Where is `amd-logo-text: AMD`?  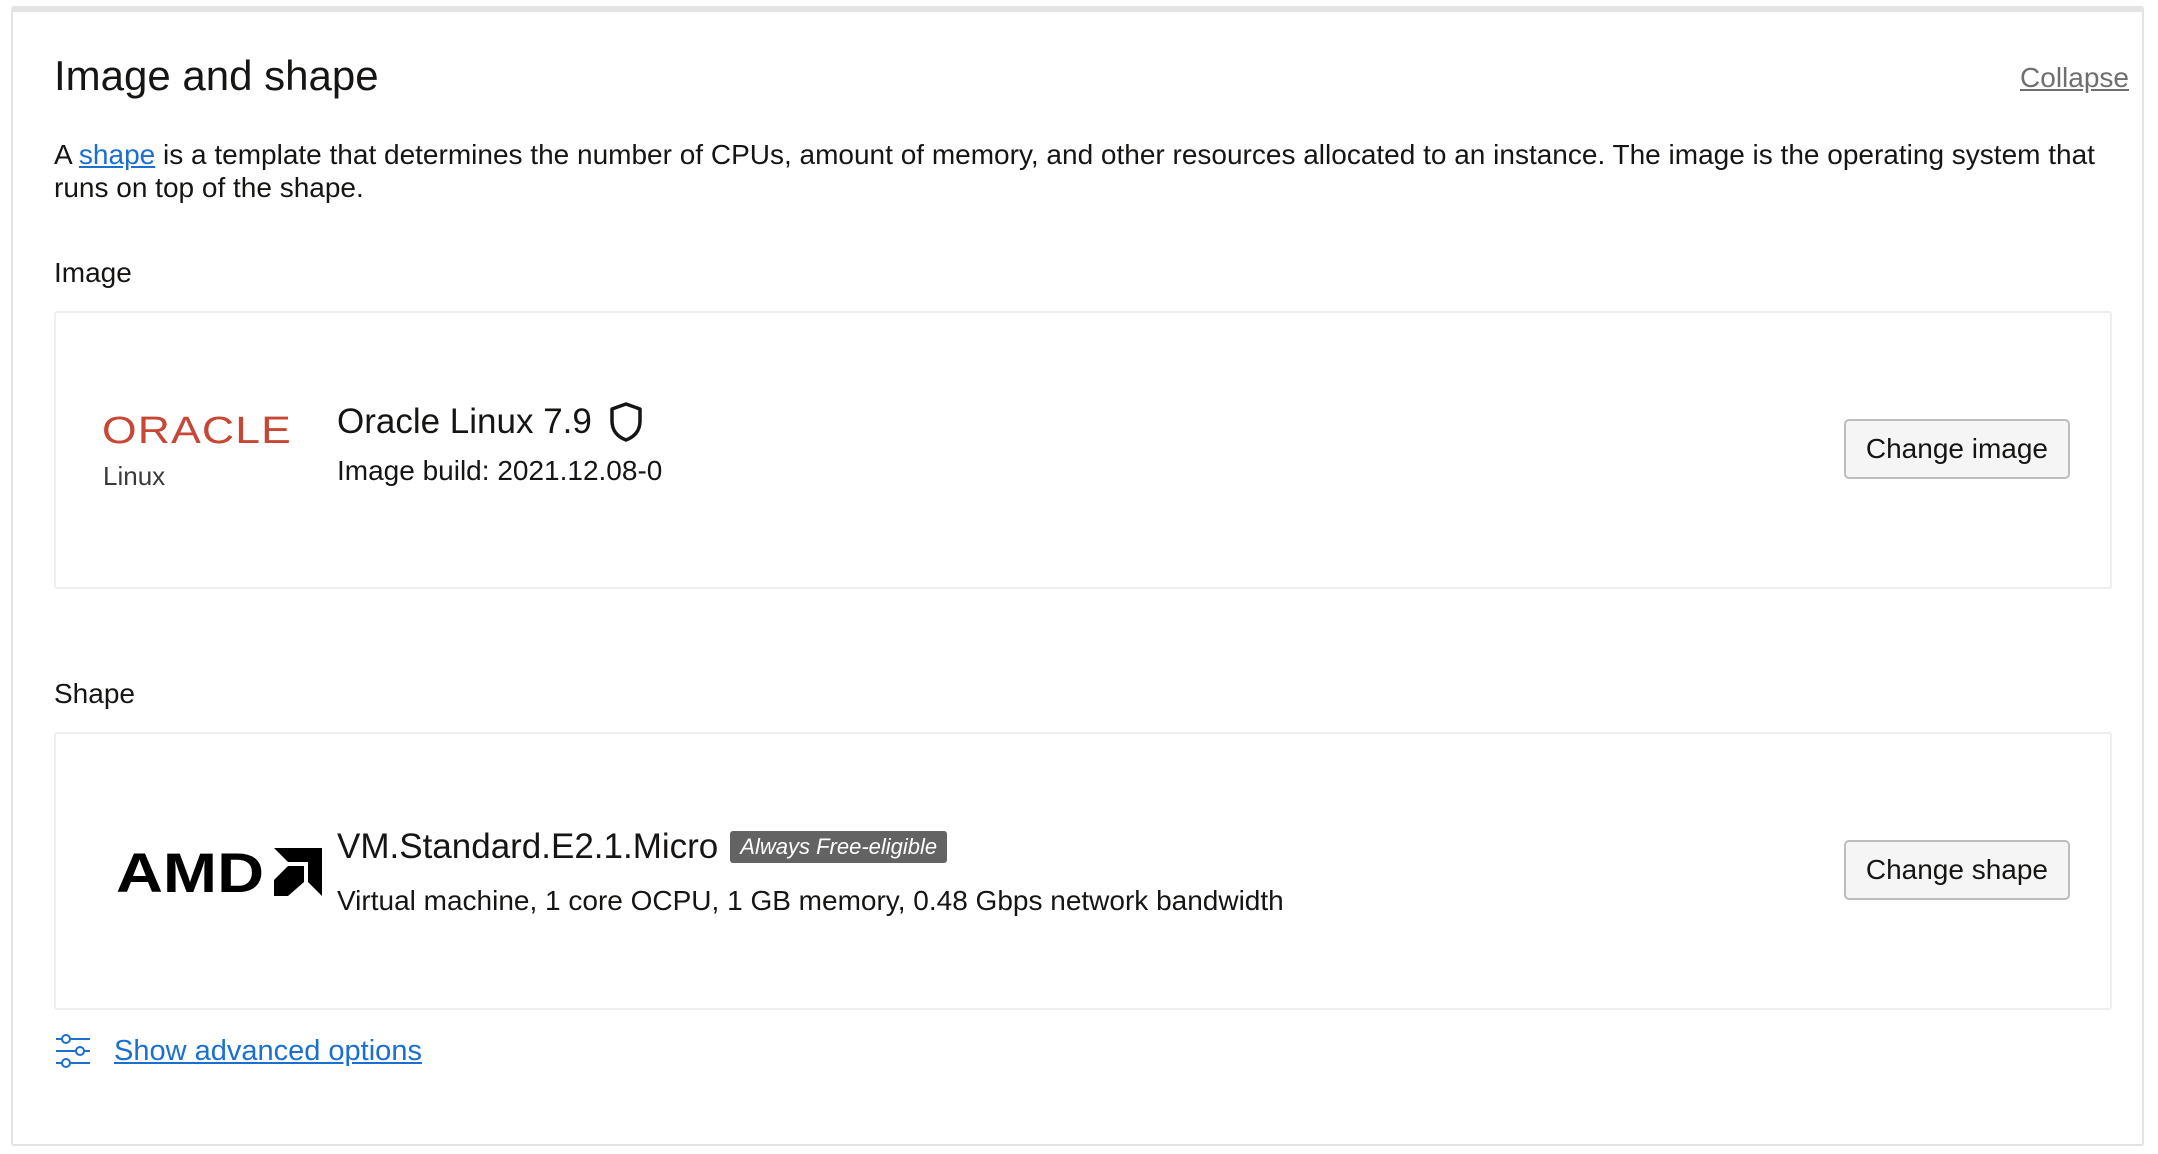 amd-logo-text: AMD is located at coordinates (190, 872).